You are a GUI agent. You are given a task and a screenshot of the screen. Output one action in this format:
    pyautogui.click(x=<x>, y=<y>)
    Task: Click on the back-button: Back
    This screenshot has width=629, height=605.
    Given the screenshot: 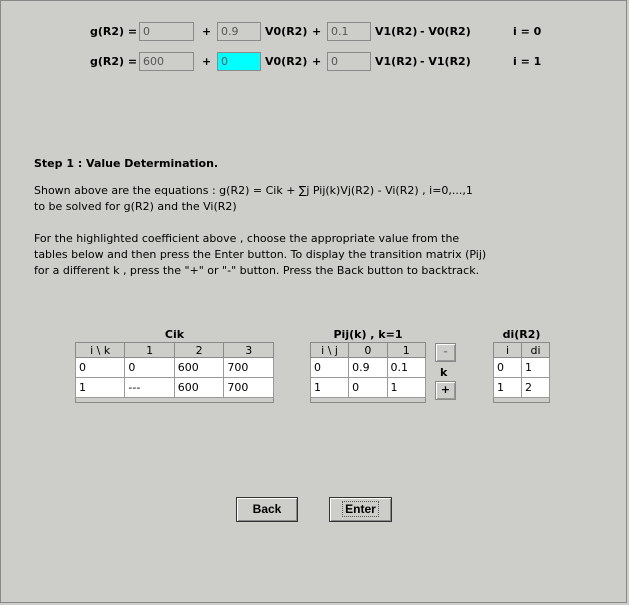 What is the action you would take?
    pyautogui.click(x=267, y=509)
    